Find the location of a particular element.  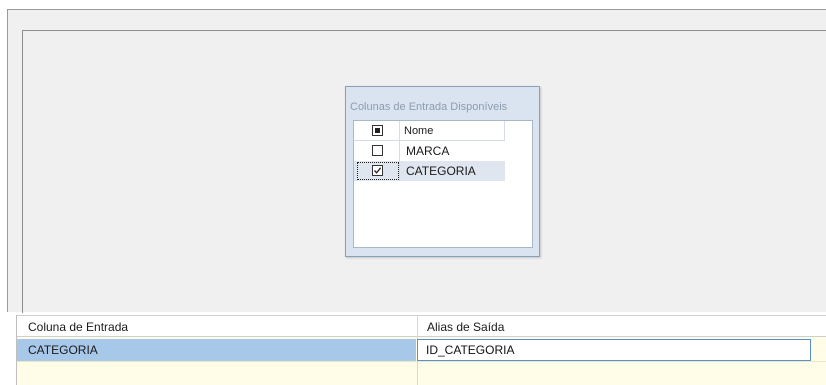

select-all-checkbox is located at coordinates (377, 130).